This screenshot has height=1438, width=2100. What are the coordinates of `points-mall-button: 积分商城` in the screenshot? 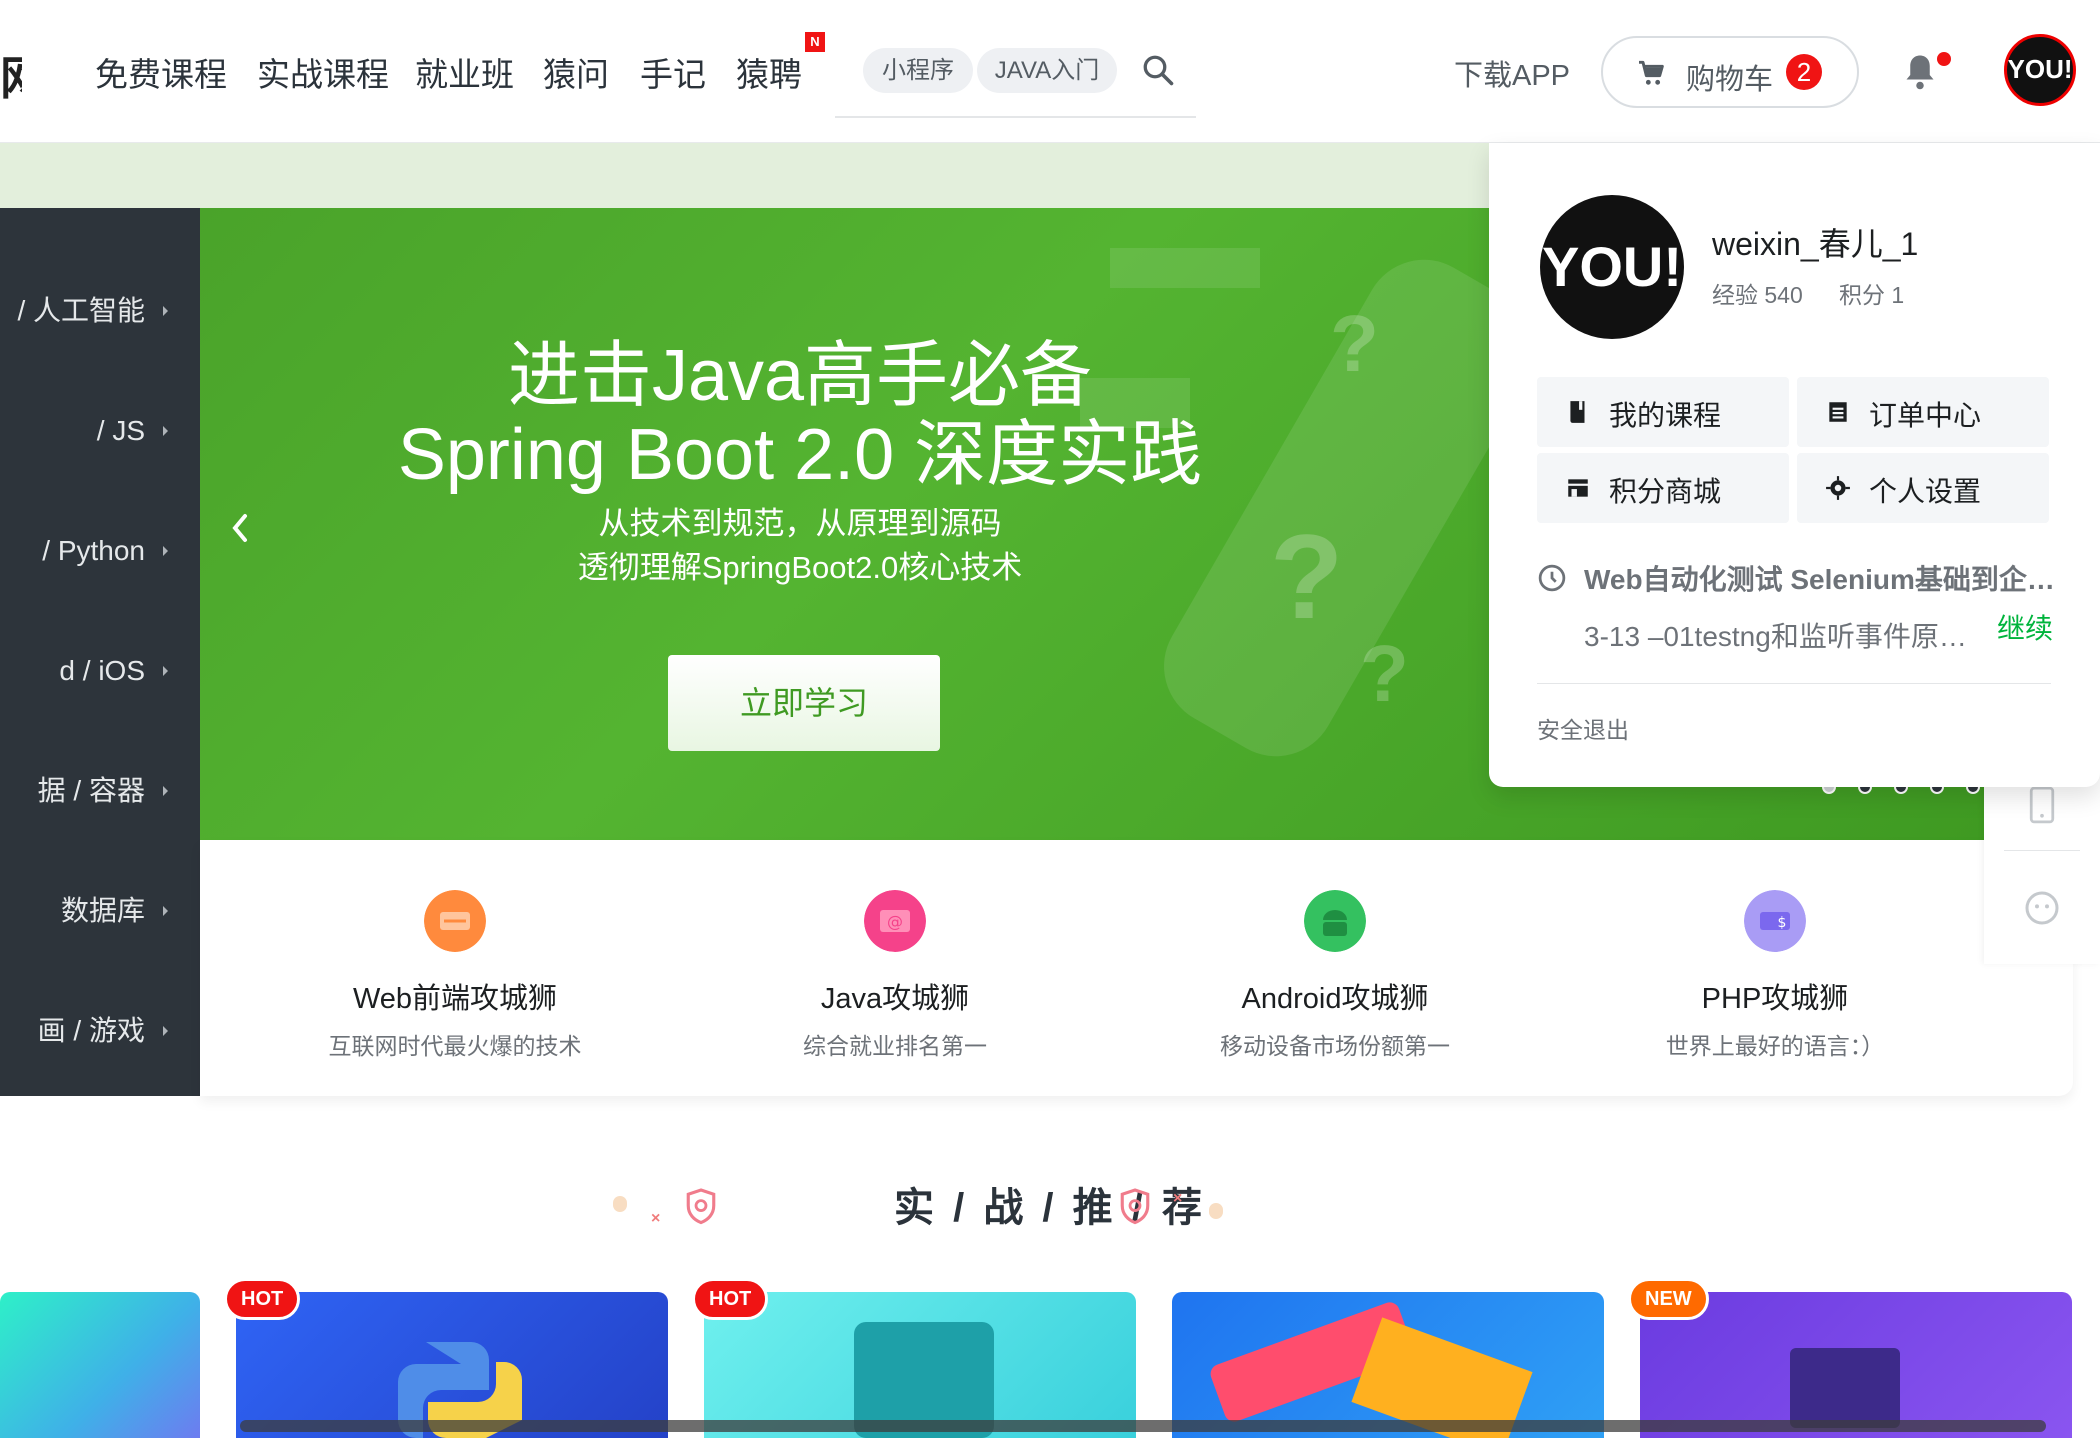 It's located at (1663, 488).